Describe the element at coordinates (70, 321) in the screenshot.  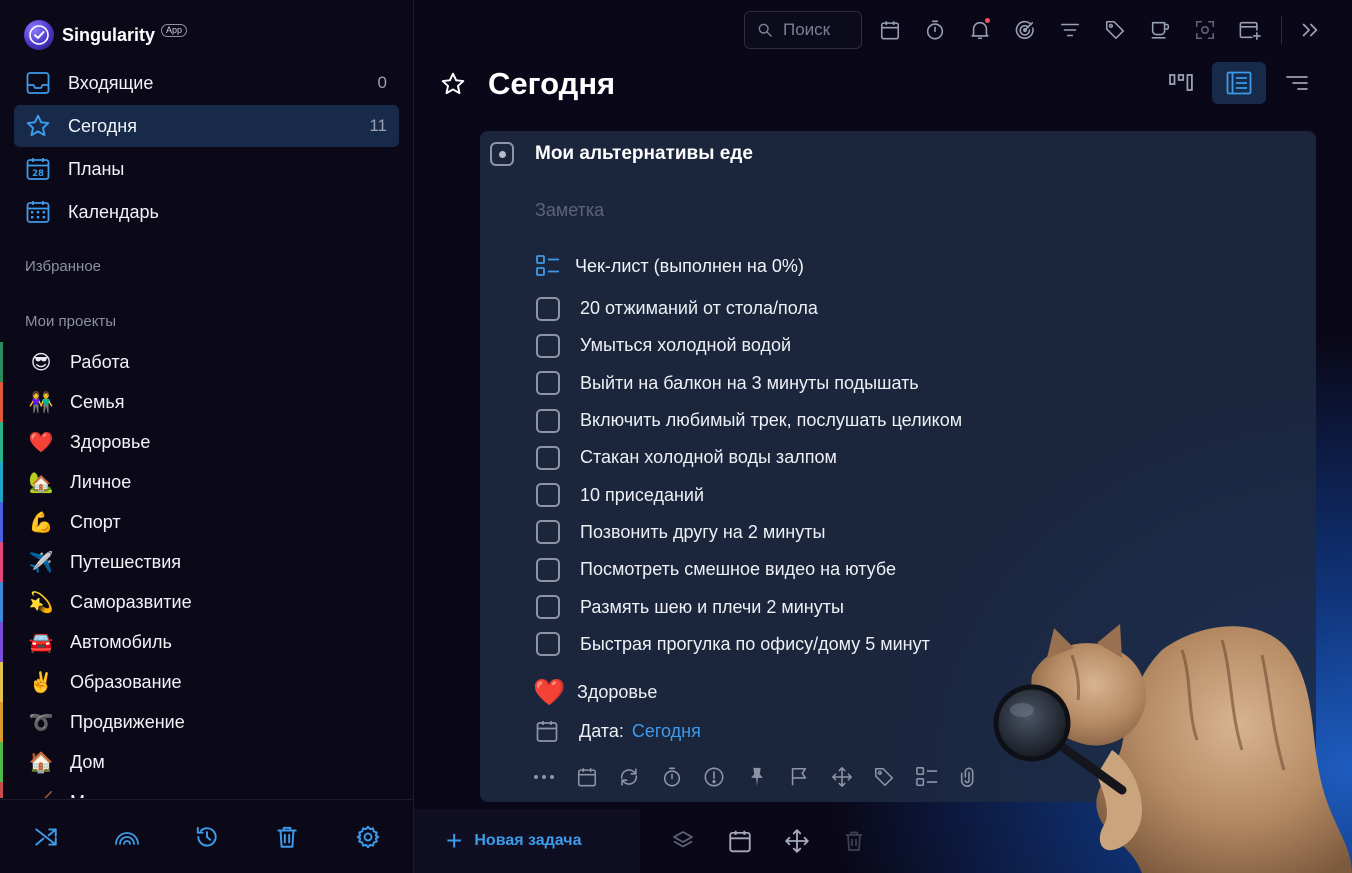
I see `section-projects: Мои проекты` at that location.